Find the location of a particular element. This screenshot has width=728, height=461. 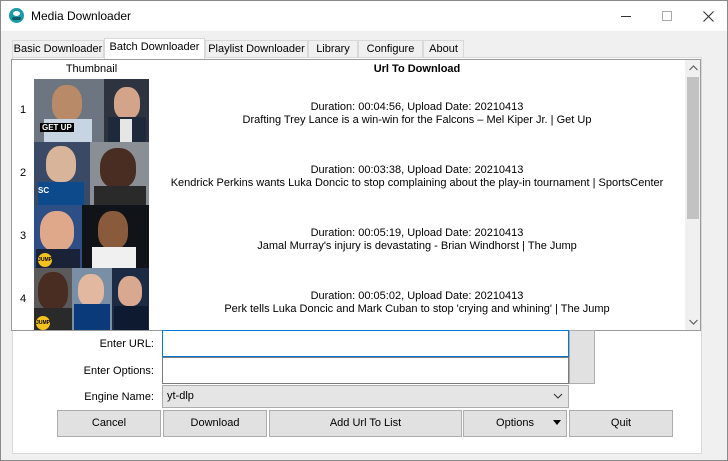

title-bar: Media Downloader is located at coordinates (364, 16).